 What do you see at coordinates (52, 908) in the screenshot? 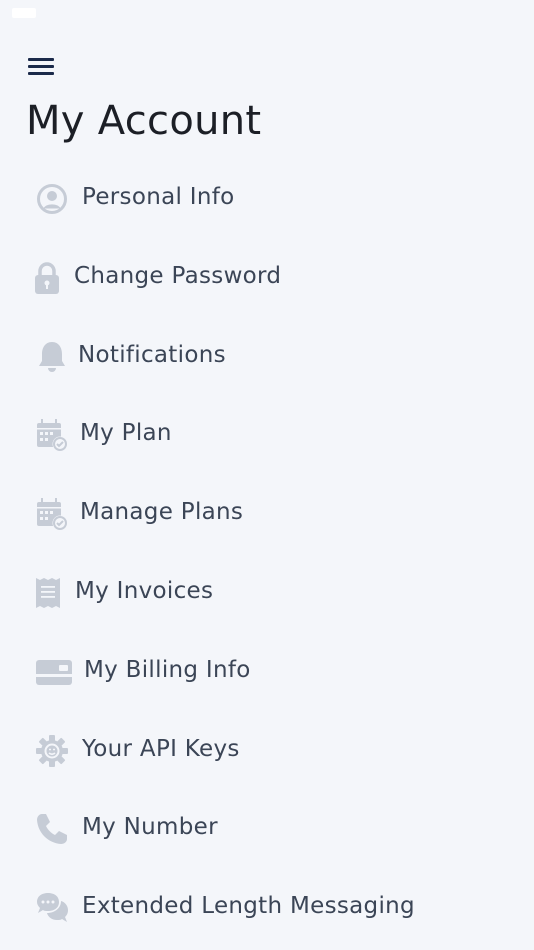
I see `chat-bubbles-icon` at bounding box center [52, 908].